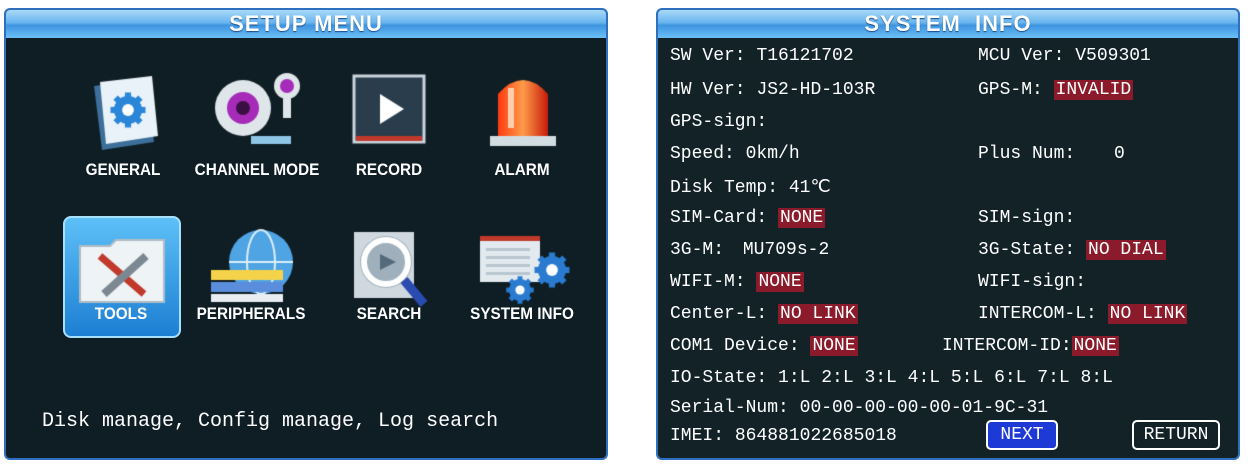  I want to click on search-label: SEARCH, so click(389, 313).